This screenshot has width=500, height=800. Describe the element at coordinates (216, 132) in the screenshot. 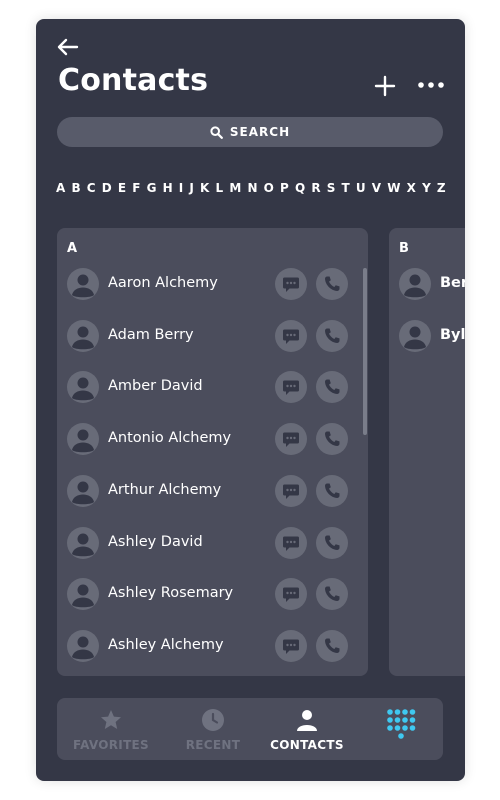

I see `search-icon` at that location.